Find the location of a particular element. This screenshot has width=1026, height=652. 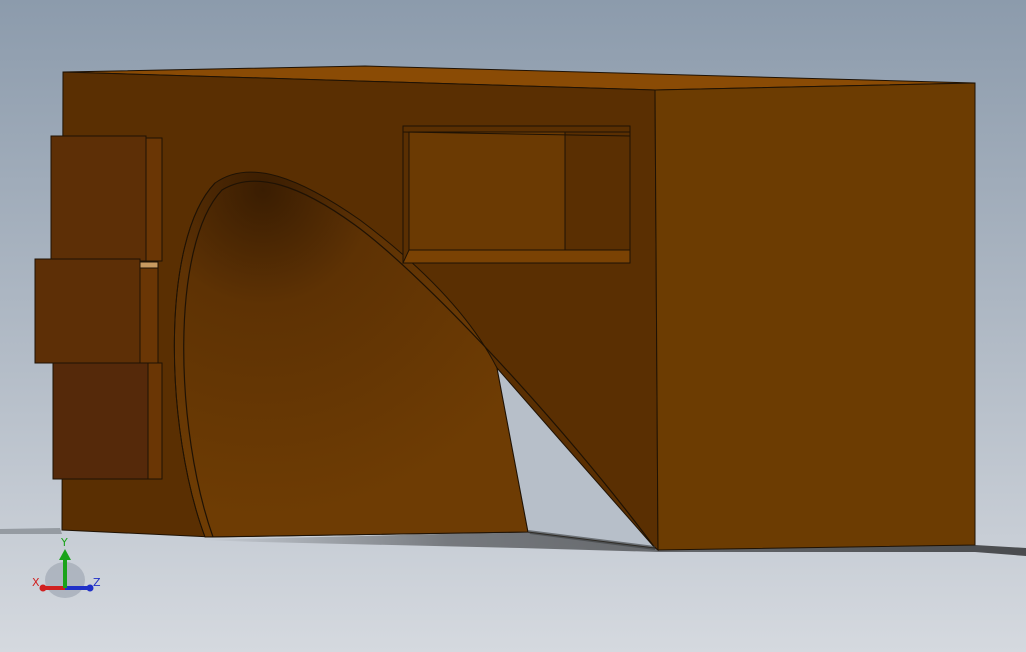

drawer-top is located at coordinates (106, 198).